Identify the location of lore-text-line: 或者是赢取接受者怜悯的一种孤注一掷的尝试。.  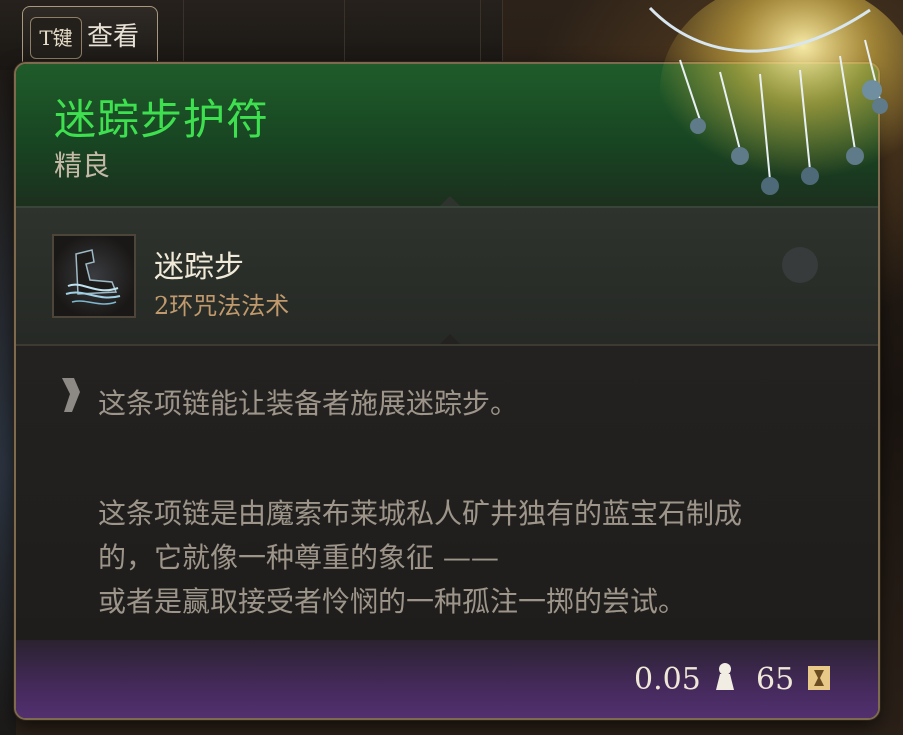
(392, 601).